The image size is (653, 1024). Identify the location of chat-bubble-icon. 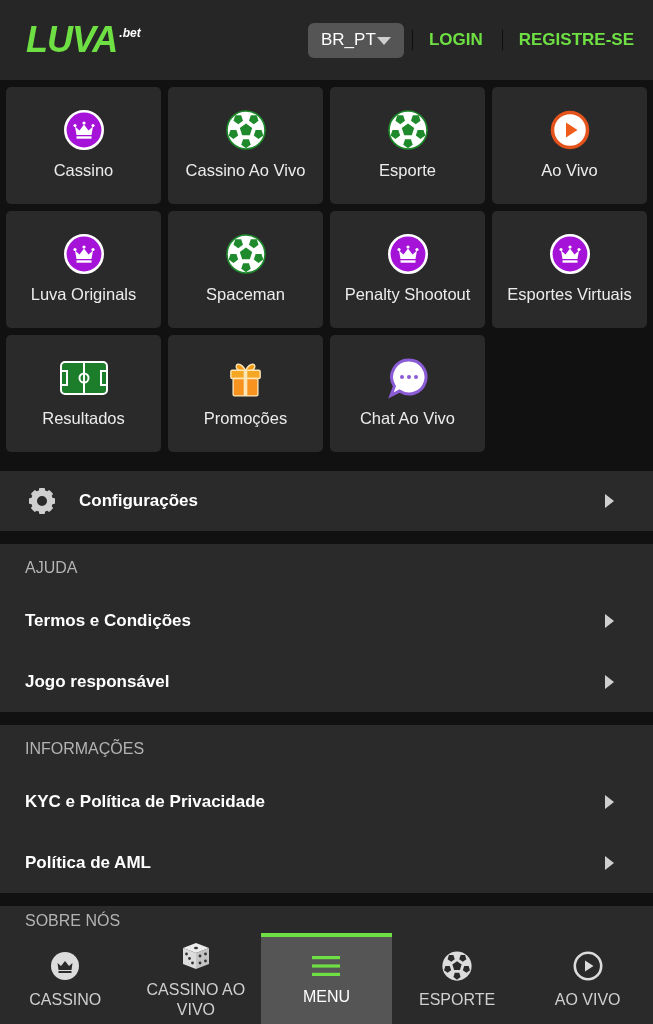
(407, 378).